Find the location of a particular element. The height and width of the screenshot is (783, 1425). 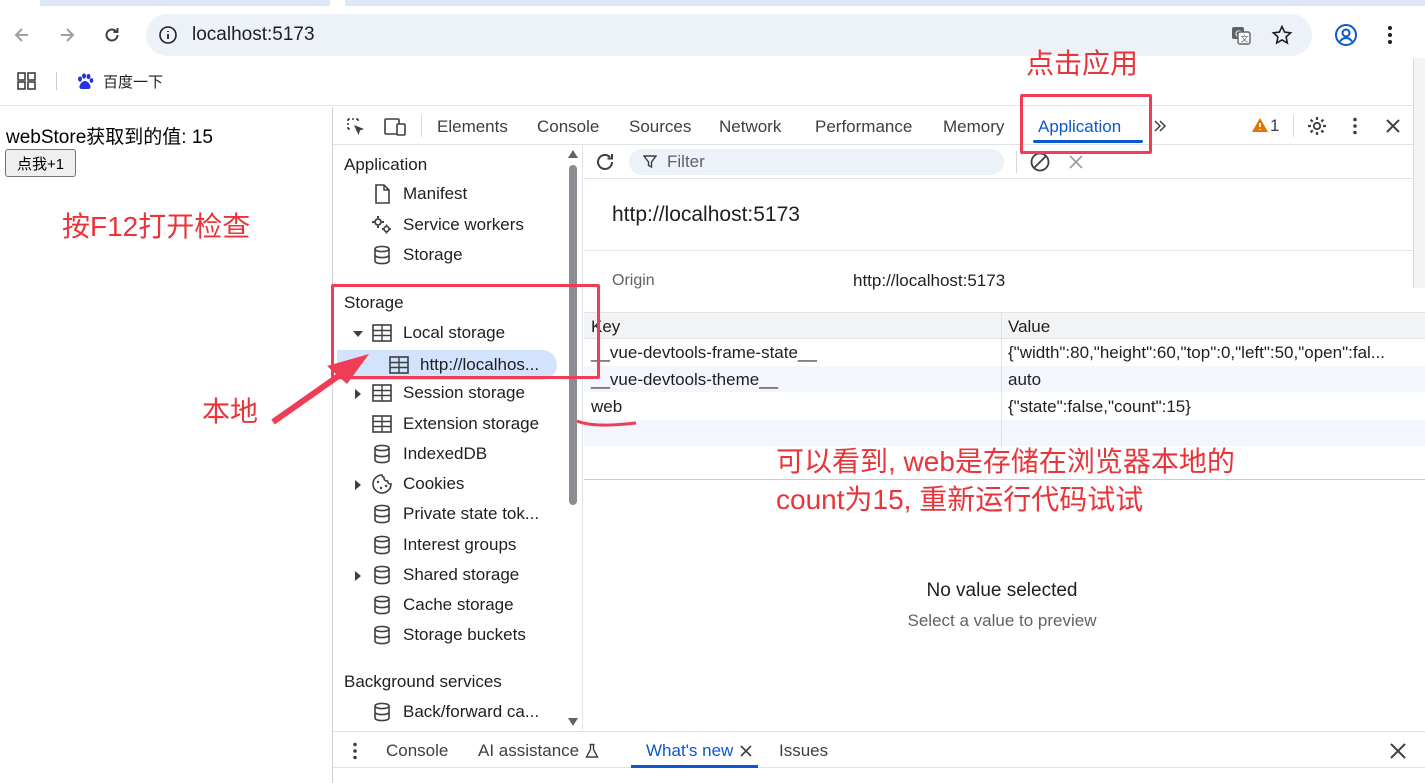

drawer-tab-issues: Issues is located at coordinates (803, 751).